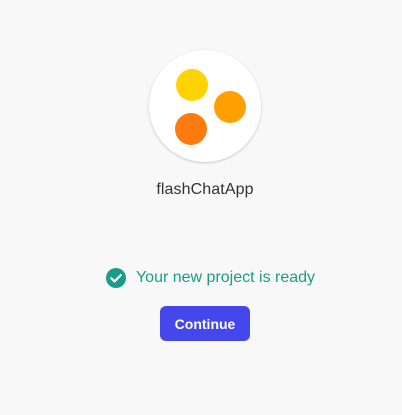 The height and width of the screenshot is (415, 402). Describe the element at coordinates (230, 107) in the screenshot. I see `logo-dot-orange` at that location.